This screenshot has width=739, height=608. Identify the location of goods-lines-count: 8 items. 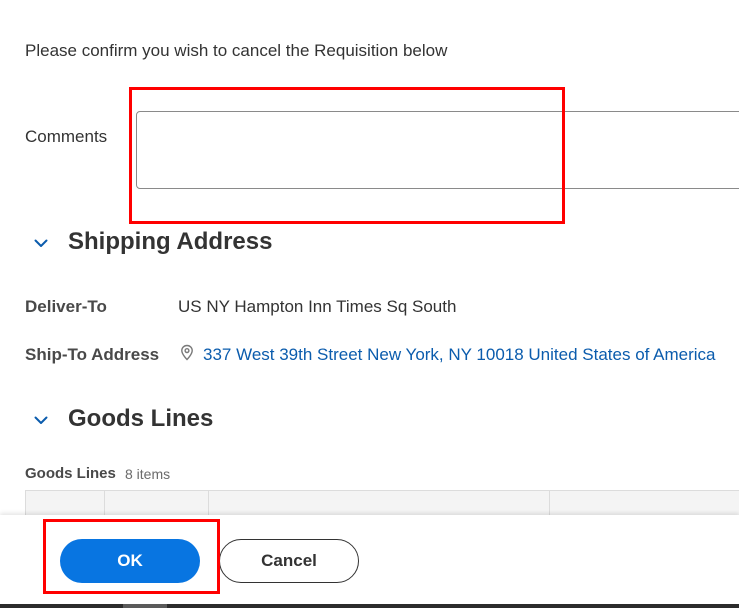
(148, 474).